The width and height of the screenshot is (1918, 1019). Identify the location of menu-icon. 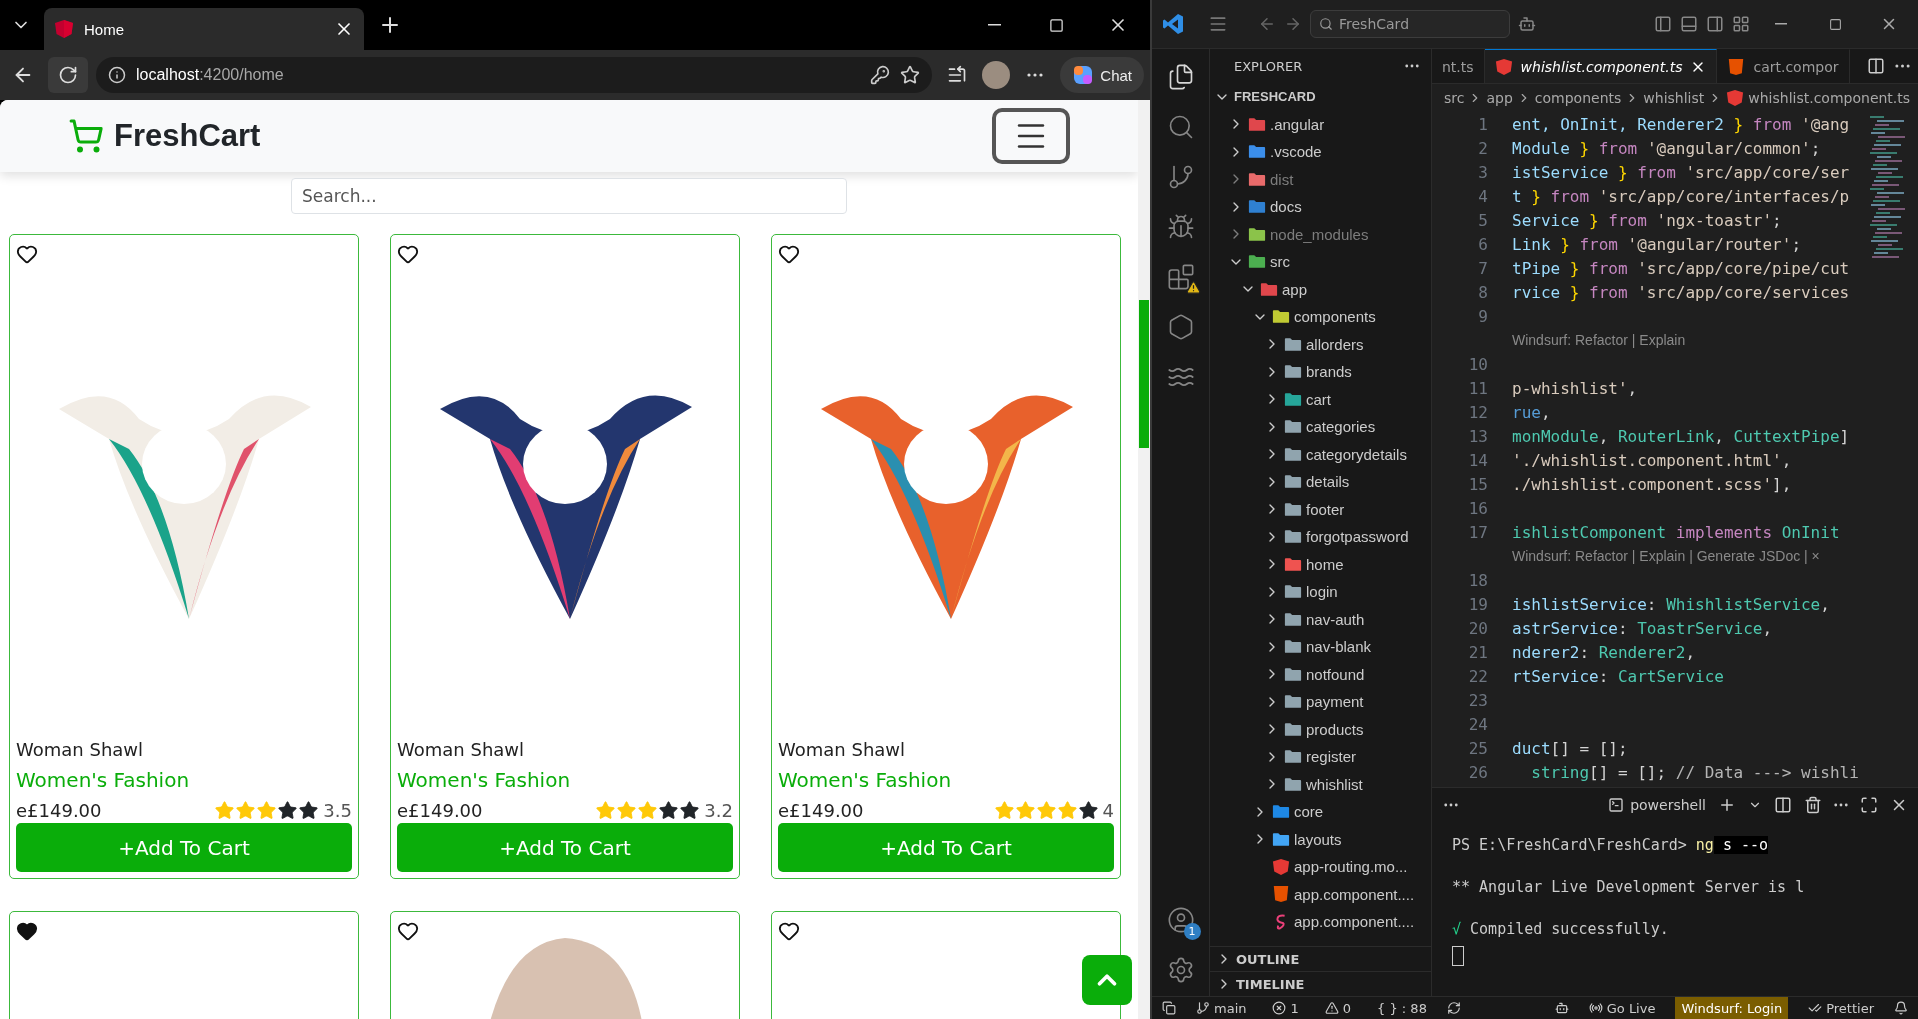
(1218, 24).